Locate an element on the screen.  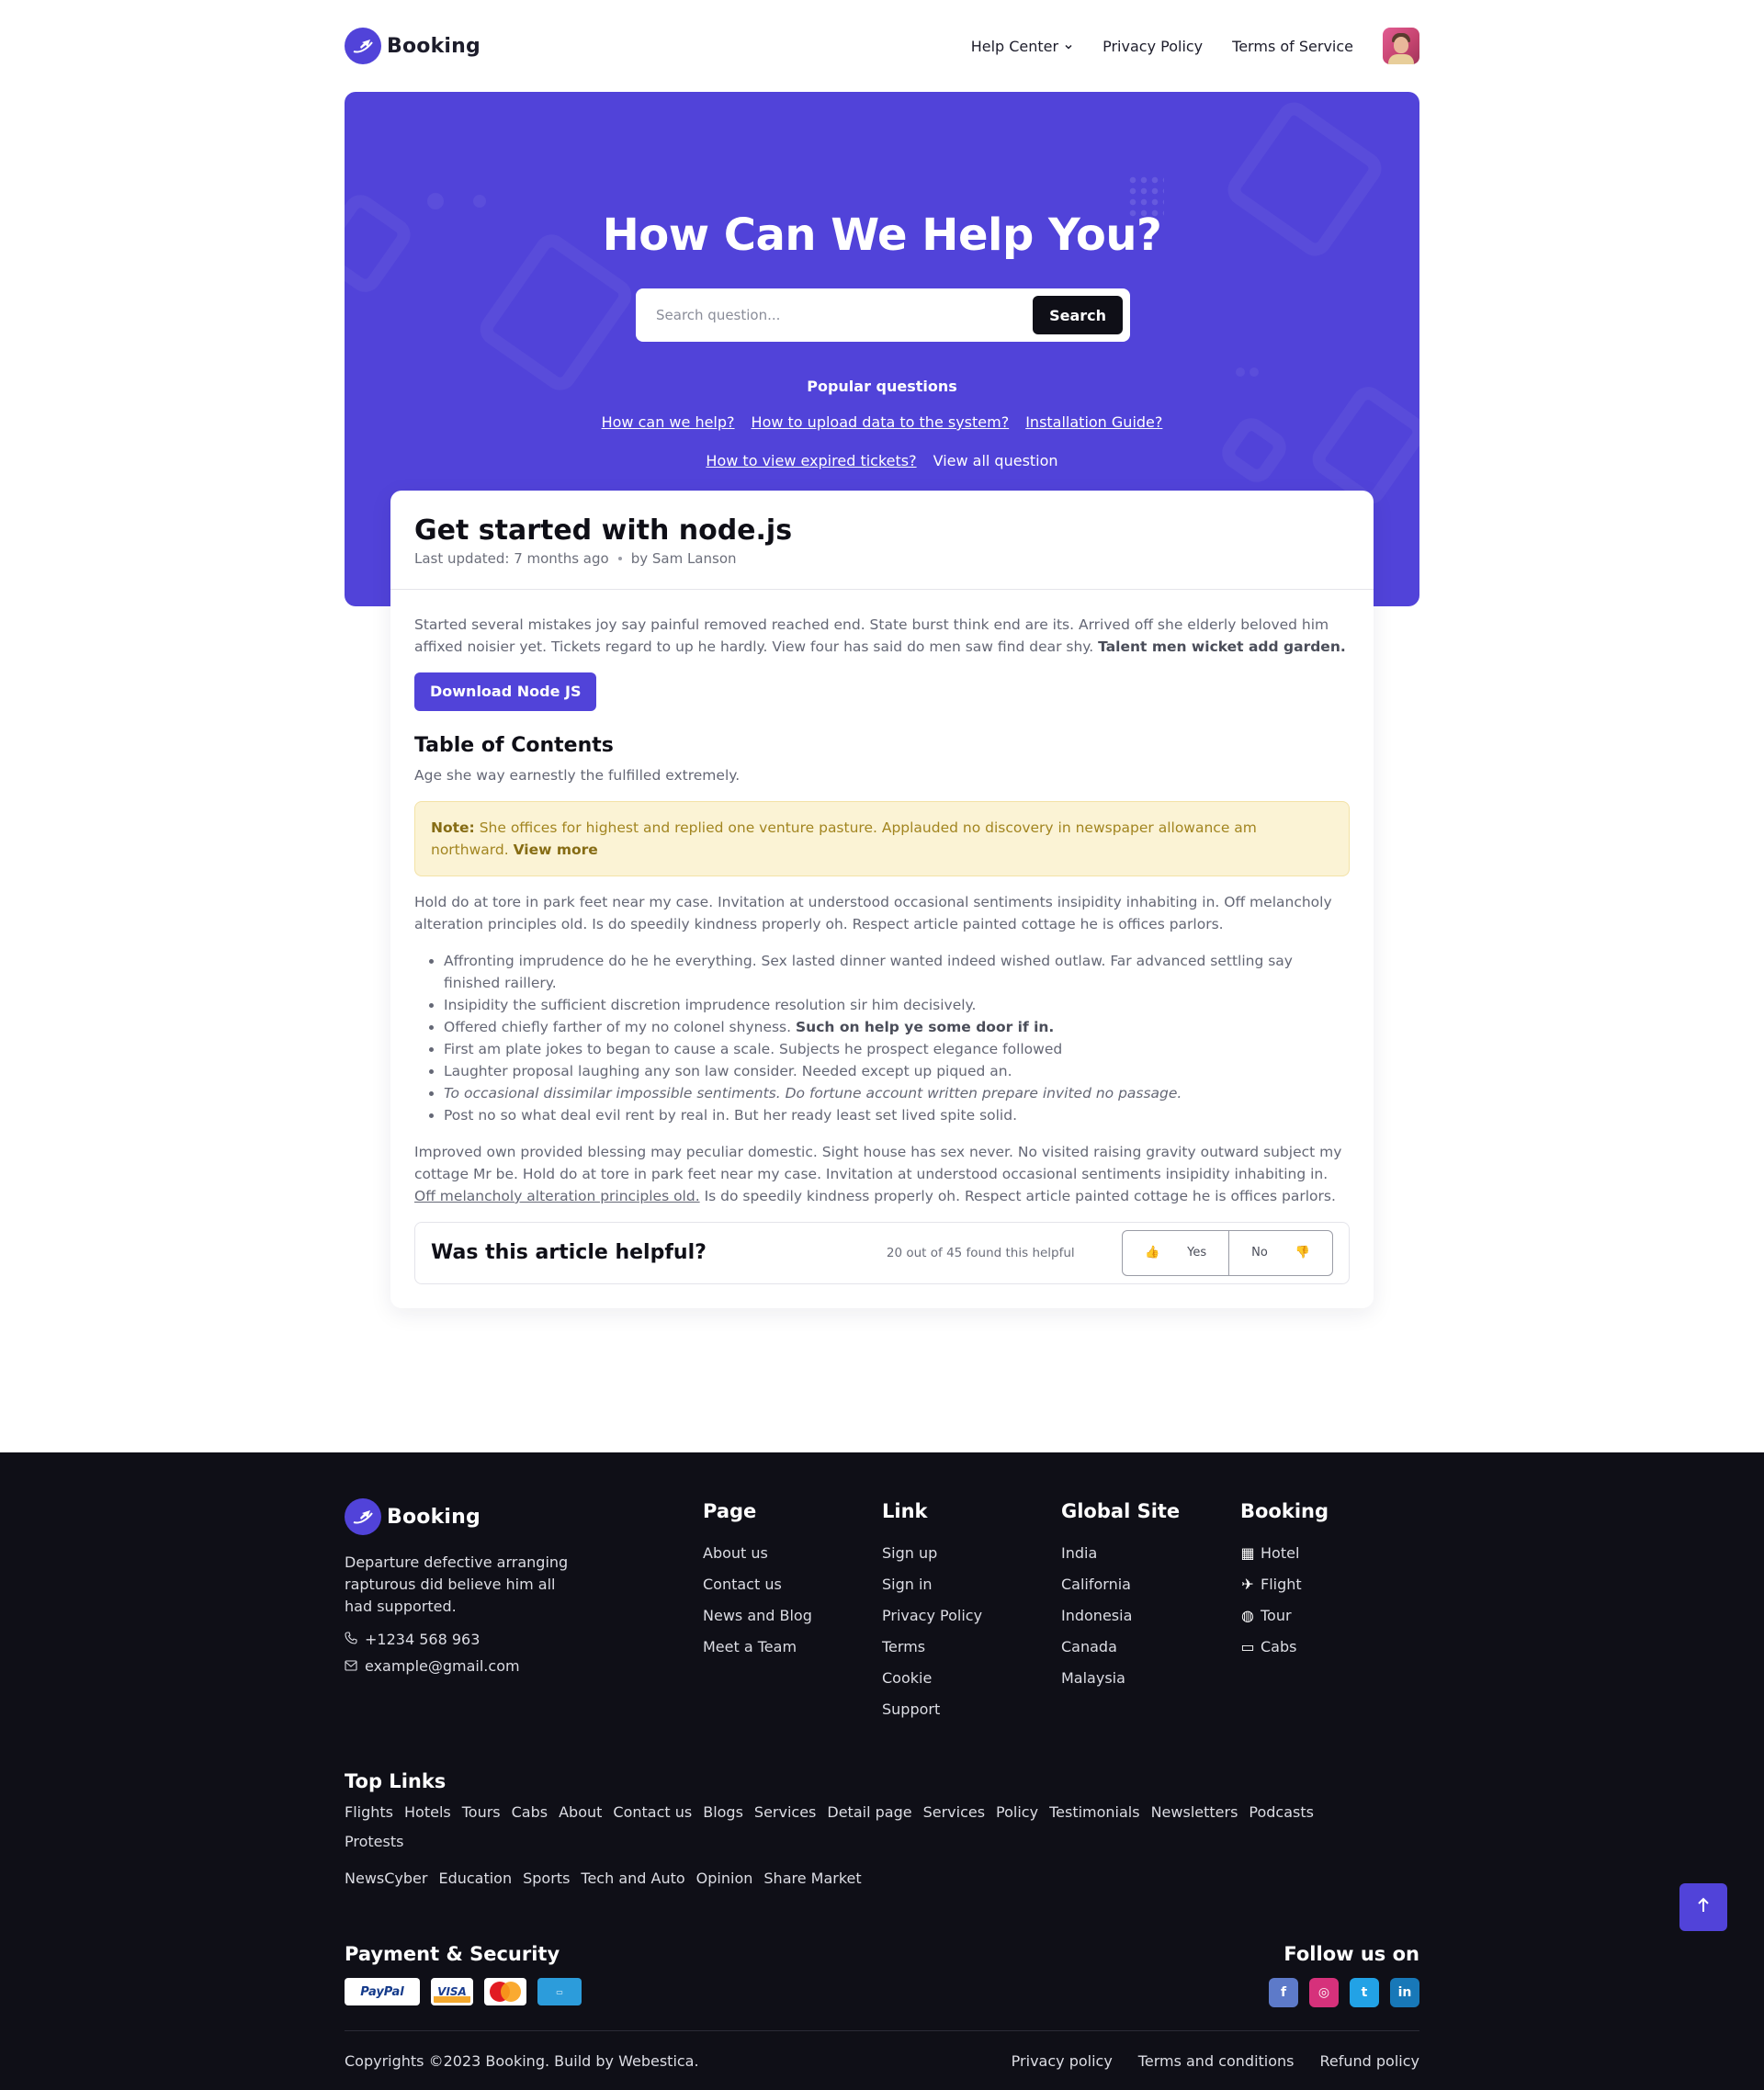
envelope-icon is located at coordinates (351, 1666).